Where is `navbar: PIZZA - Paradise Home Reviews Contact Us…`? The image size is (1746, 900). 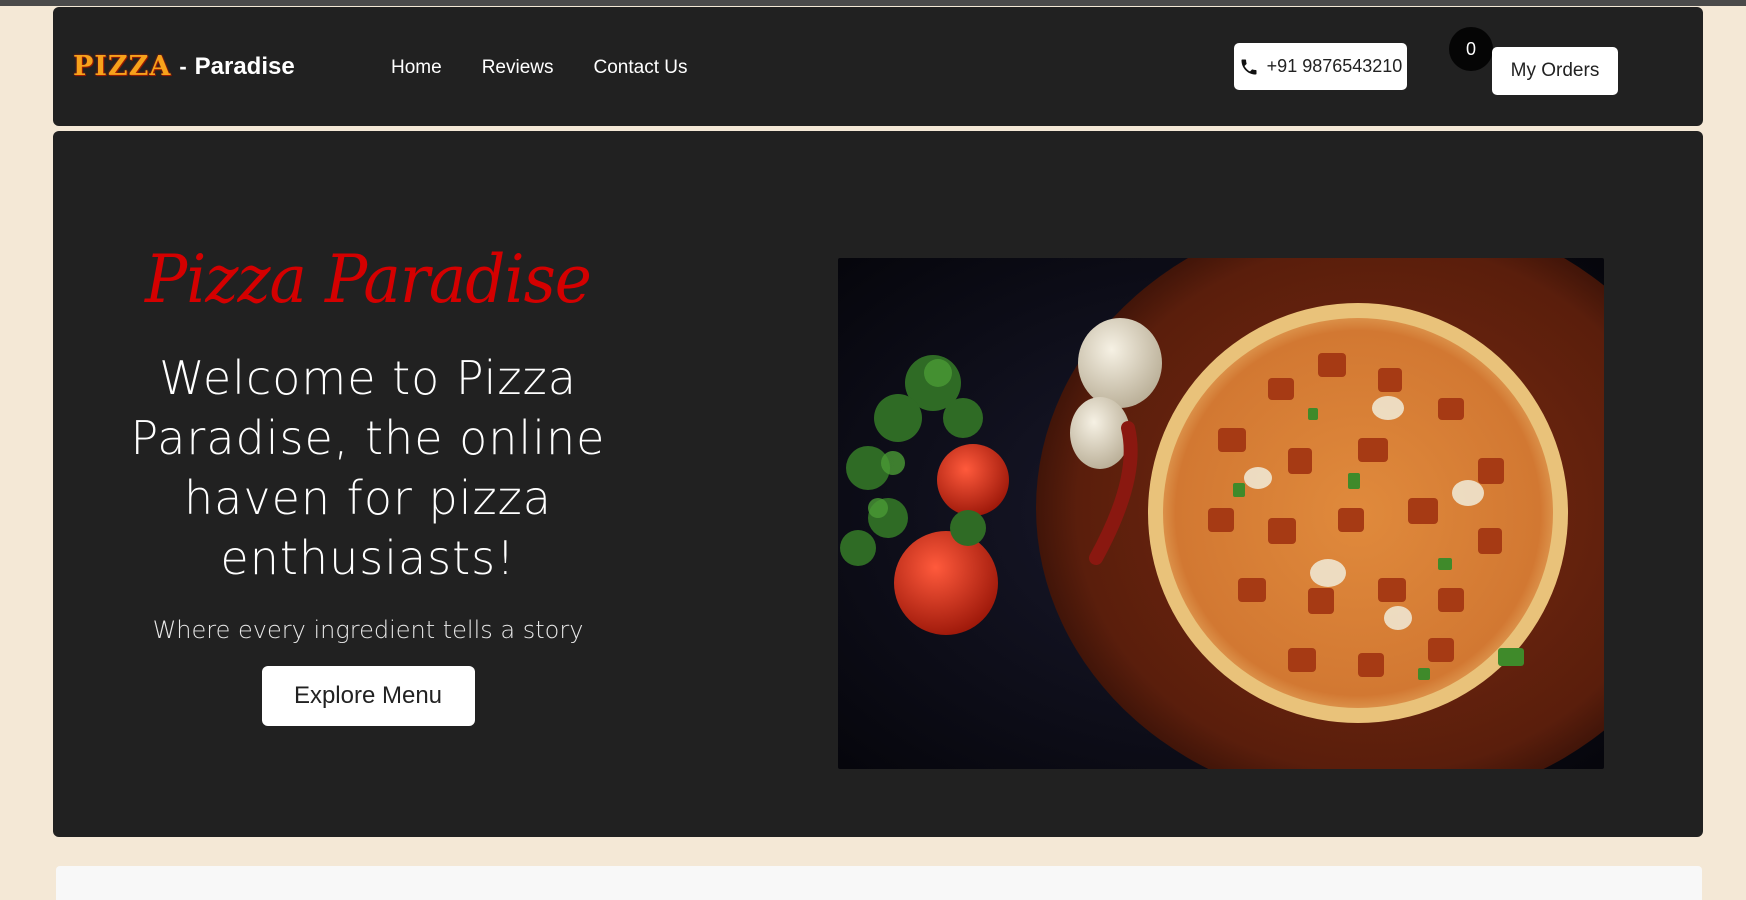
navbar: PIZZA - Paradise Home Reviews Contact Us… is located at coordinates (878, 66).